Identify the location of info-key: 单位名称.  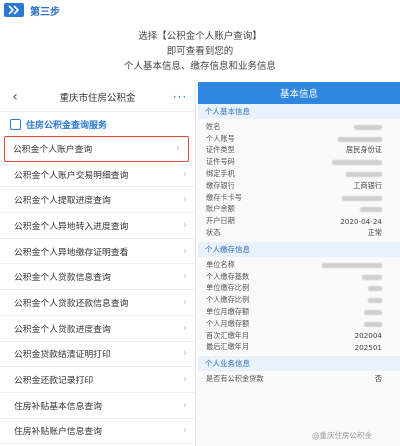
(220, 264).